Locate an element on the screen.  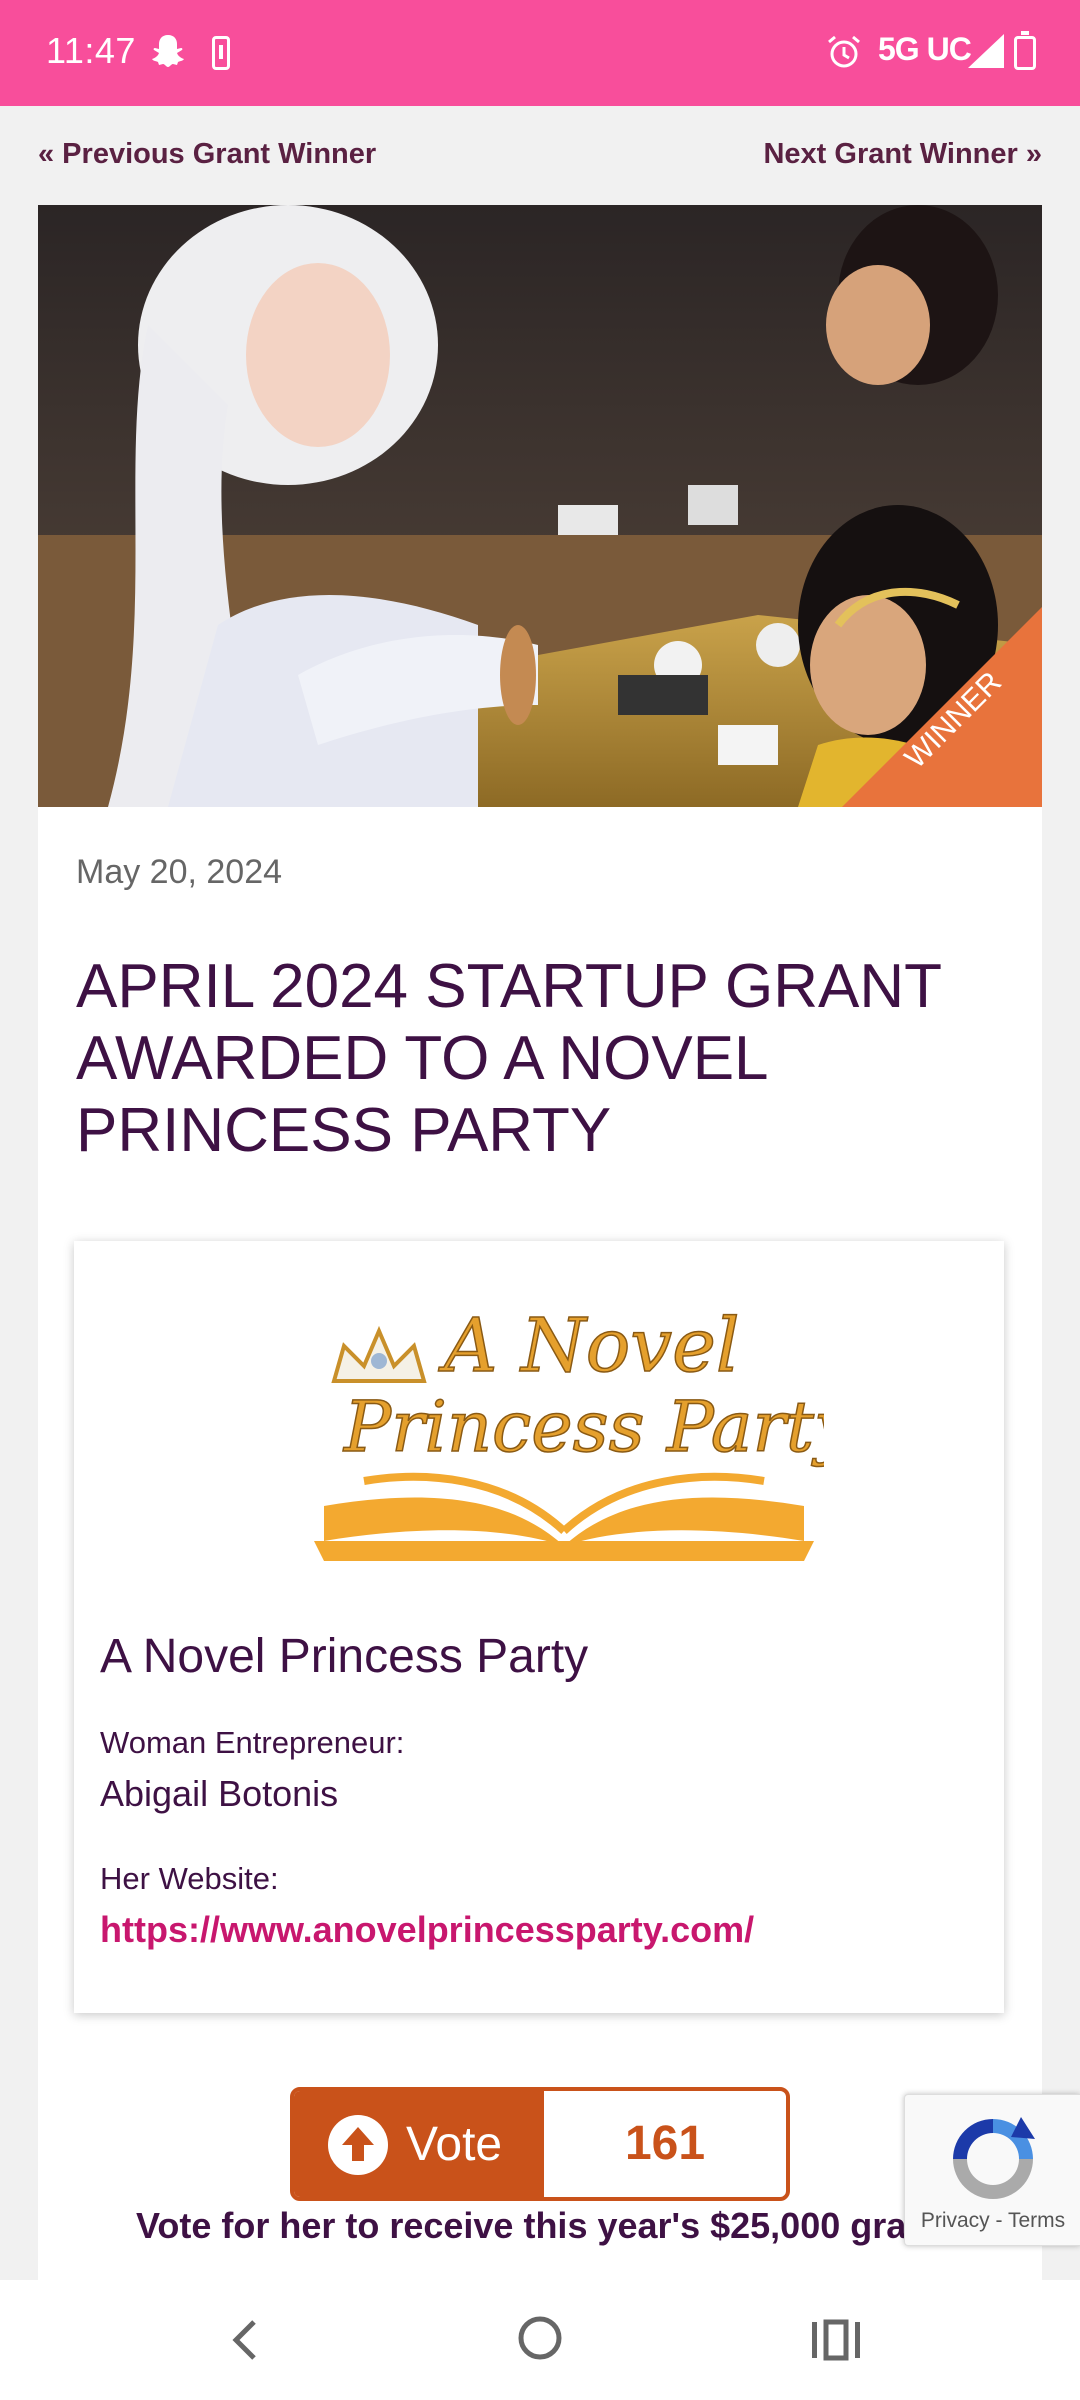
business-logo: A Novel Princess Party is located at coordinates (569, 1431).